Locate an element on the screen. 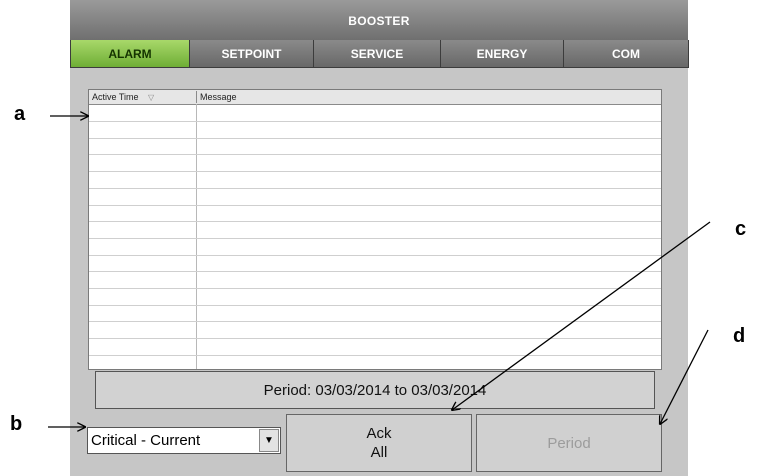 The width and height of the screenshot is (758, 476). tab-bar: ALARM SETPOINT SERVICE ENERGY COM is located at coordinates (379, 54).